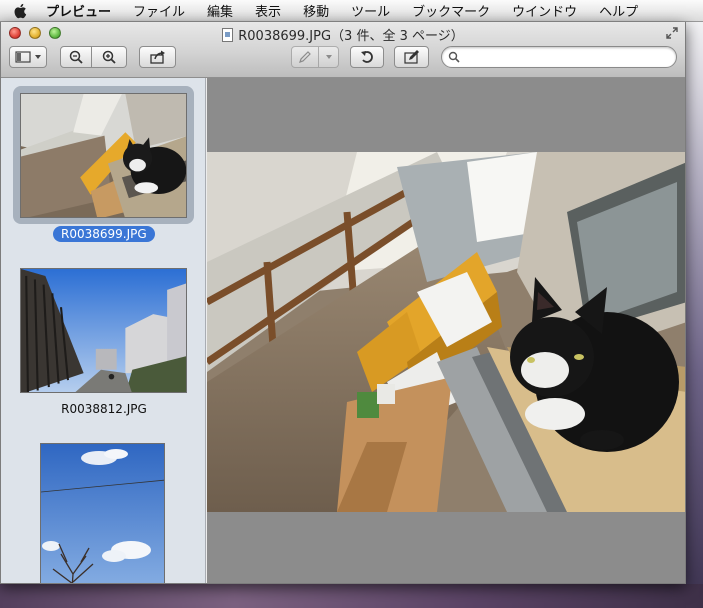 This screenshot has width=703, height=608. Describe the element at coordinates (351, 36) in the screenshot. I see `window-title-text: R0038699.JPG（3 件、全 3 ページ）` at that location.